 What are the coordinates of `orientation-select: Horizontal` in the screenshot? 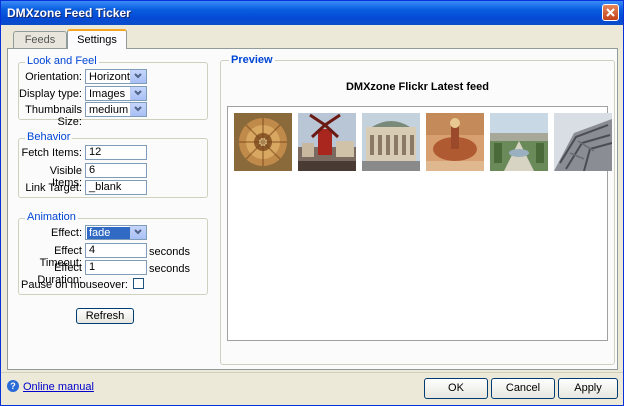 It's located at (116, 76).